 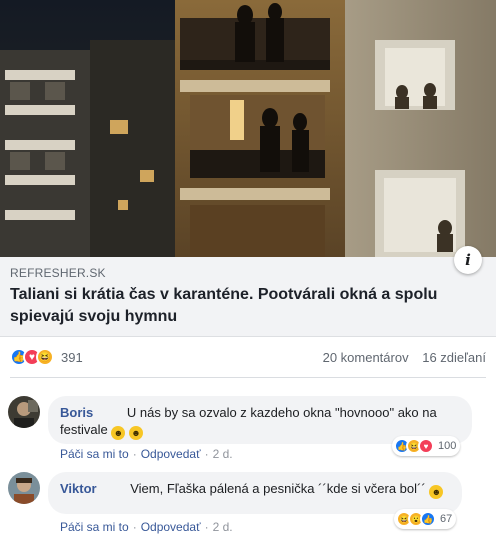 I want to click on shares-count-link: 16 zdieľaní, so click(x=454, y=357).